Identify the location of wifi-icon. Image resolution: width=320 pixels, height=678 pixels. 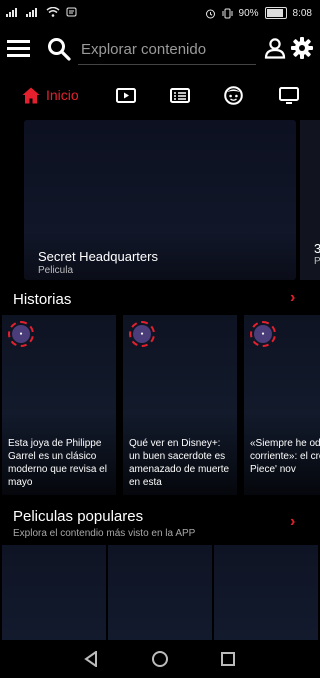
(53, 12).